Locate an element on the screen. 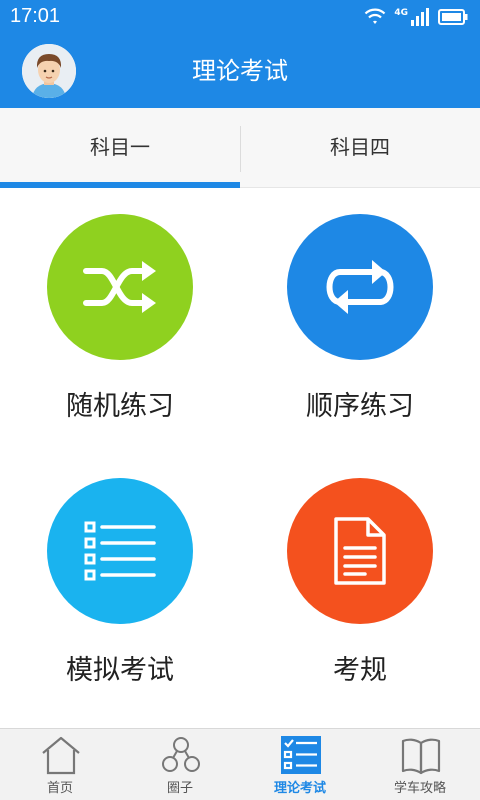 This screenshot has height=800, width=480. exam-rules-label: 考规 is located at coordinates (360, 670).